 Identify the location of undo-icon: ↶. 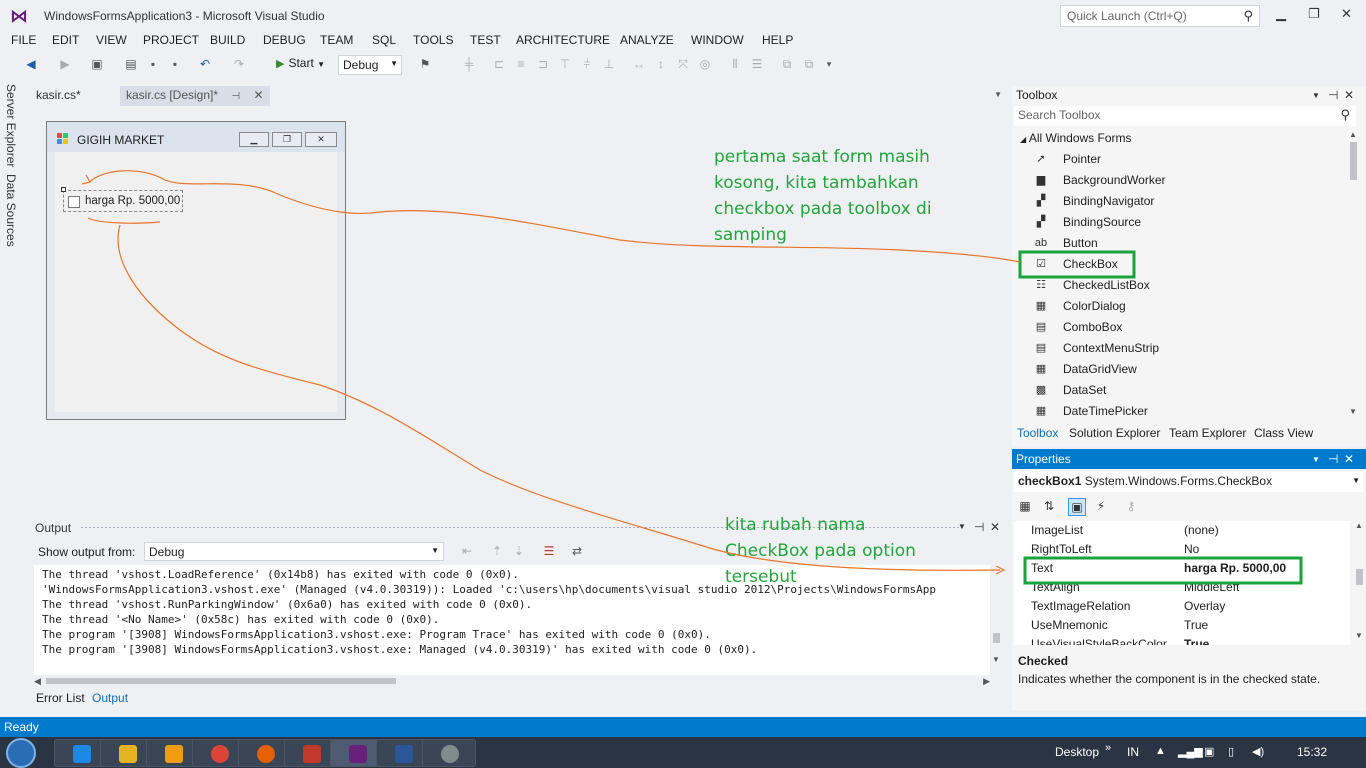
(205, 64).